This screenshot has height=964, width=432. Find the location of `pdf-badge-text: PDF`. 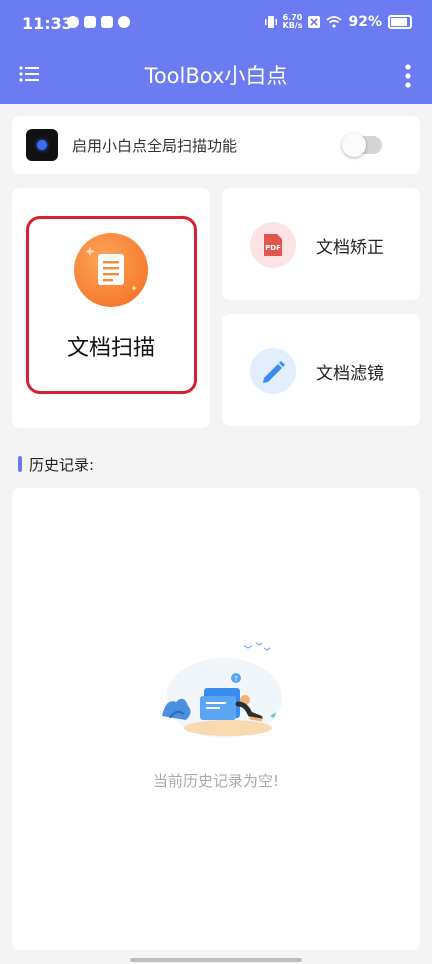

pdf-badge-text: PDF is located at coordinates (273, 248).